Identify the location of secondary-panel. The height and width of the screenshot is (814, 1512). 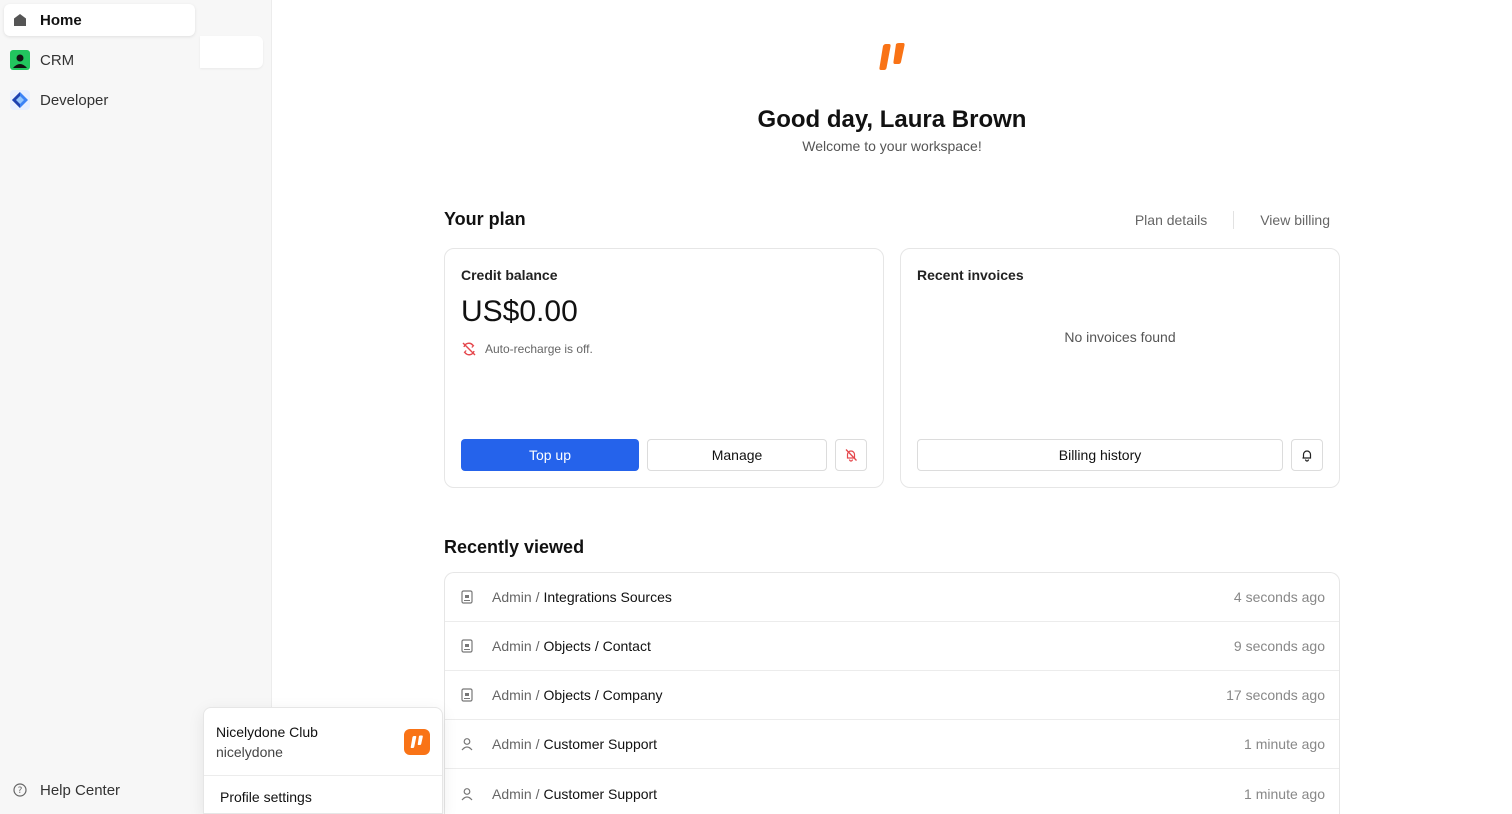
(236, 407).